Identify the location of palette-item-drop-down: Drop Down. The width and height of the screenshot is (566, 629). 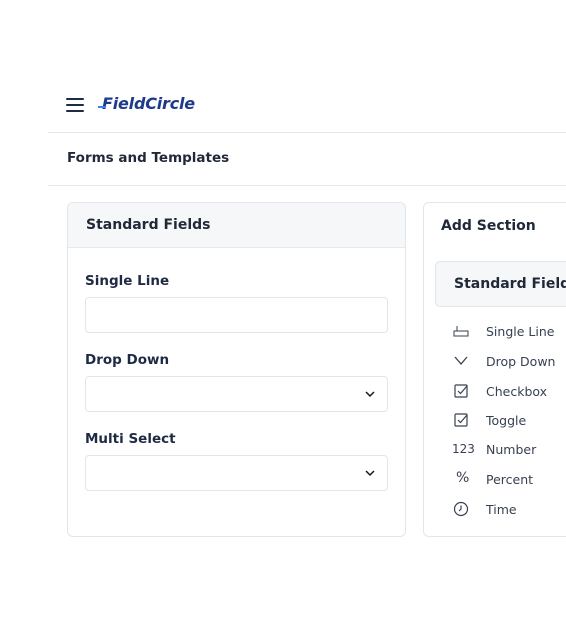
(509, 361).